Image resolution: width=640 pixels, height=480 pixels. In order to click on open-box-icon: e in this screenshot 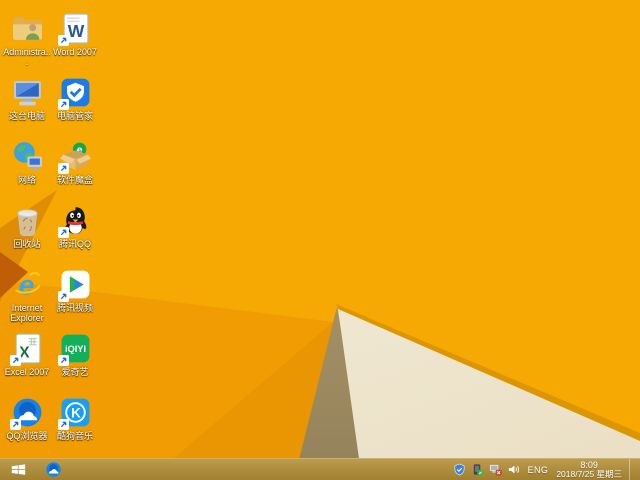, I will do `click(74, 157)`.